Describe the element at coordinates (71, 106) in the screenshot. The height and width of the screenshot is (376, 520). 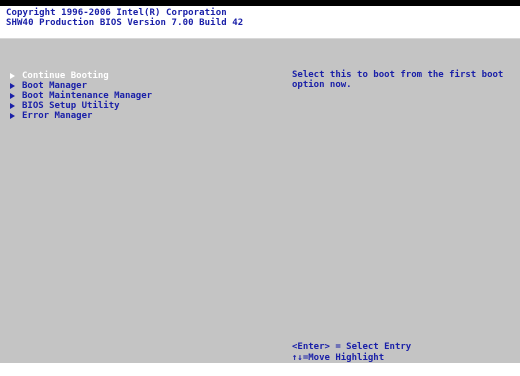
I see `menu-item-label: BIOS Setup Utility` at that location.